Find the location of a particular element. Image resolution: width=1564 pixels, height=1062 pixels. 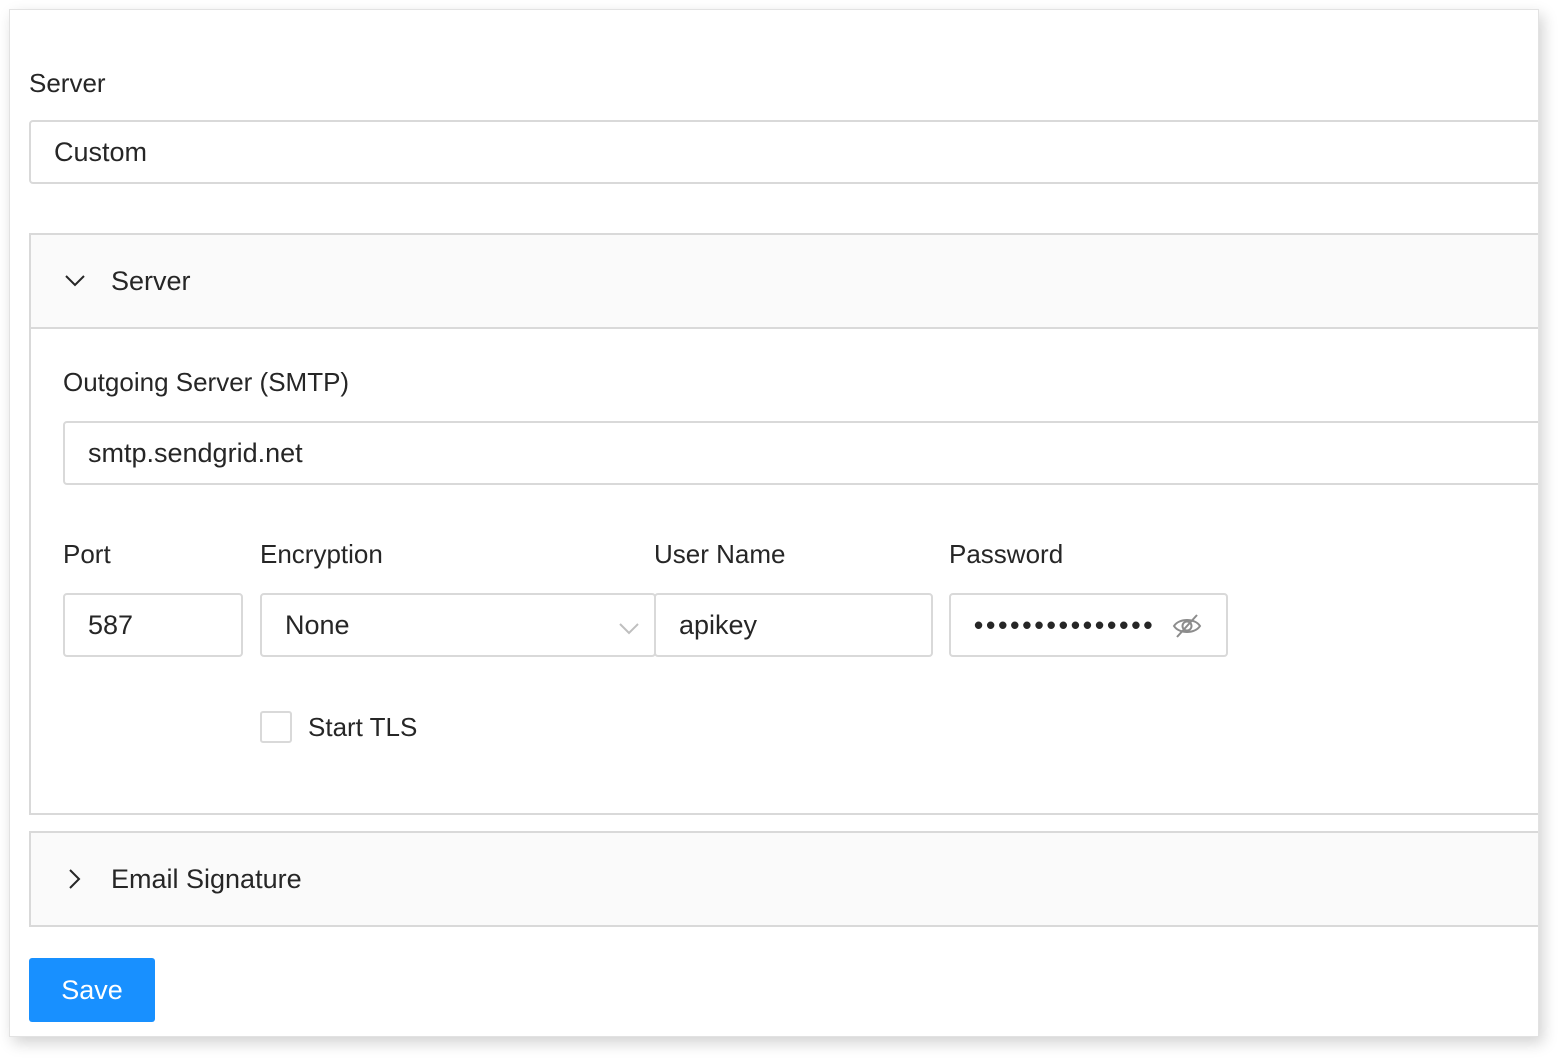

encryption-value: None is located at coordinates (317, 624).